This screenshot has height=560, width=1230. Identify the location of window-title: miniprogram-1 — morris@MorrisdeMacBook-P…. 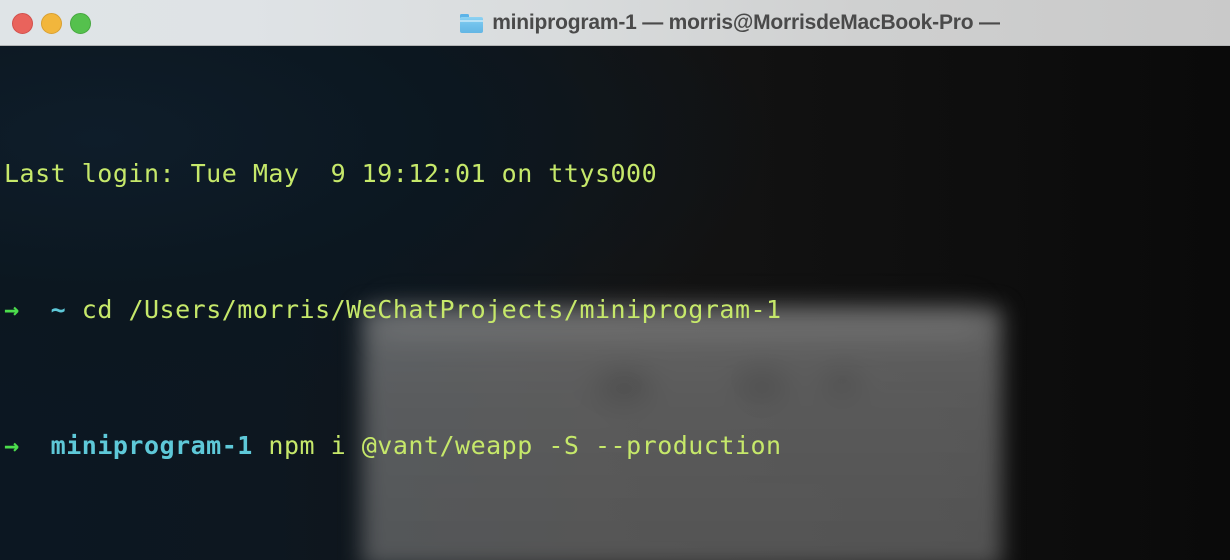
(746, 22).